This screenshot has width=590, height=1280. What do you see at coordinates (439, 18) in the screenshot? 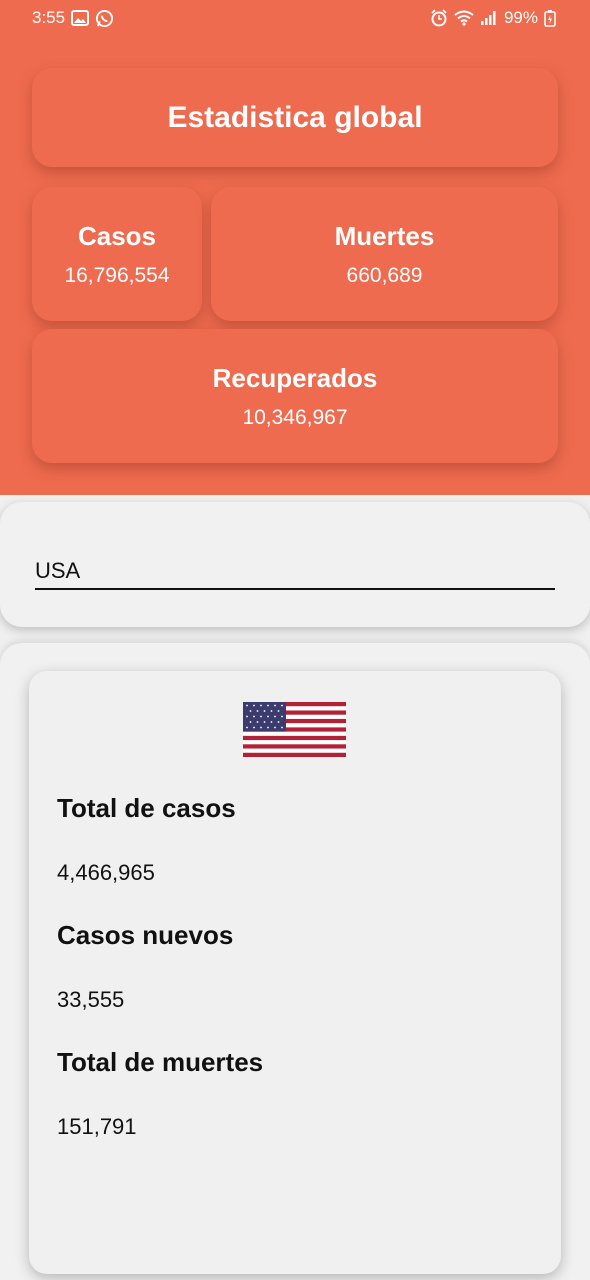
I see `alarm-icon` at bounding box center [439, 18].